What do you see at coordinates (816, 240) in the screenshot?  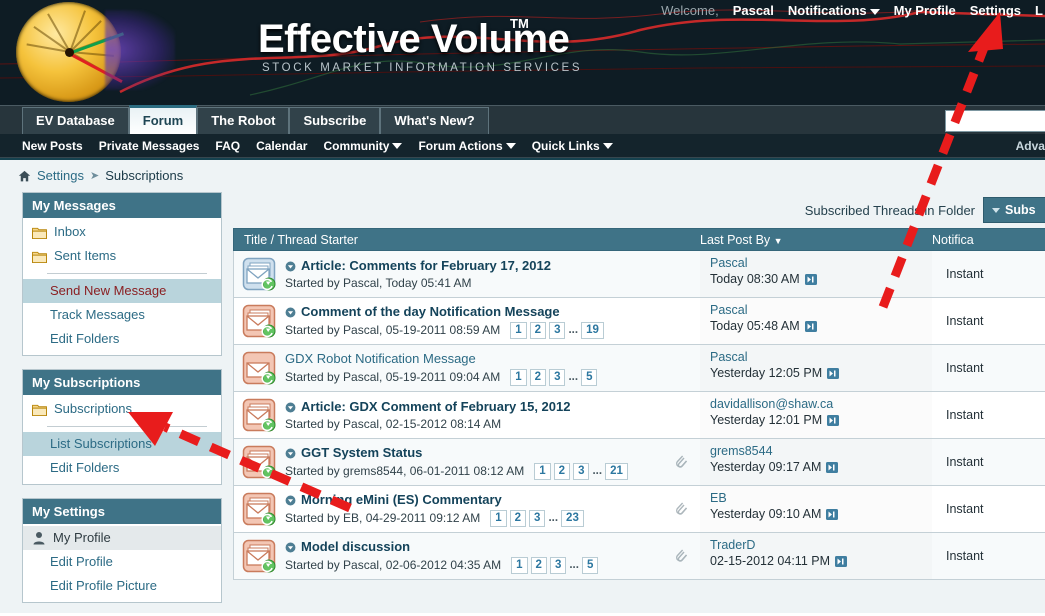 I see `column-header-last-post: Last Post By ▼` at bounding box center [816, 240].